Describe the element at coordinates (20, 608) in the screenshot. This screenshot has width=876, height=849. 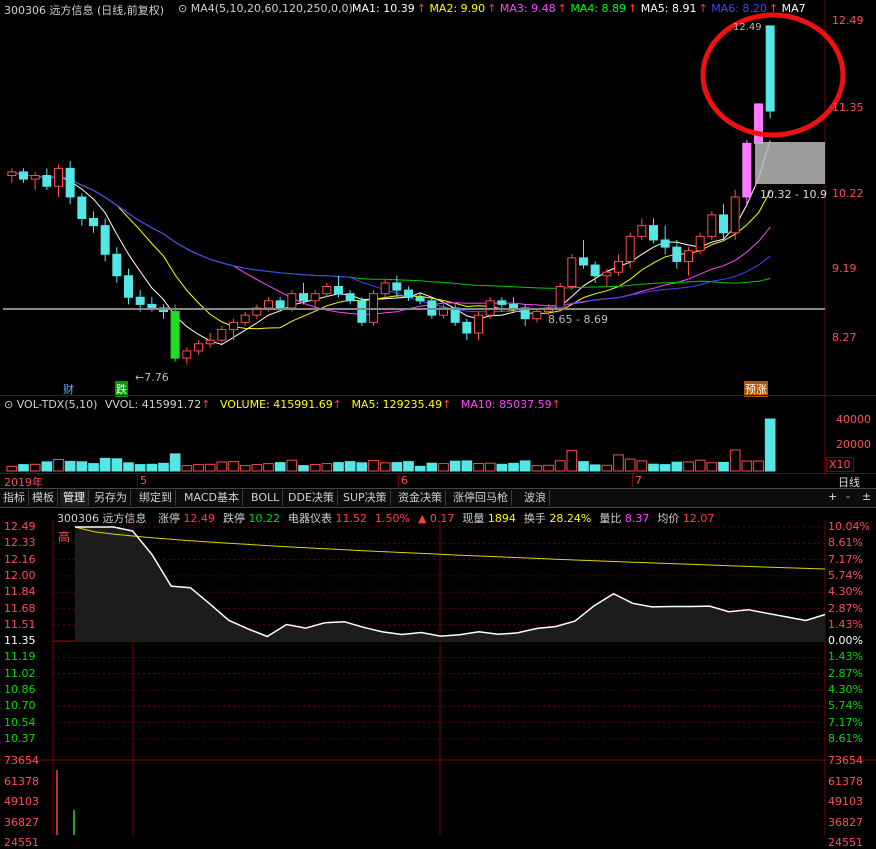
I see `left-price-tick: 11.68` at that location.